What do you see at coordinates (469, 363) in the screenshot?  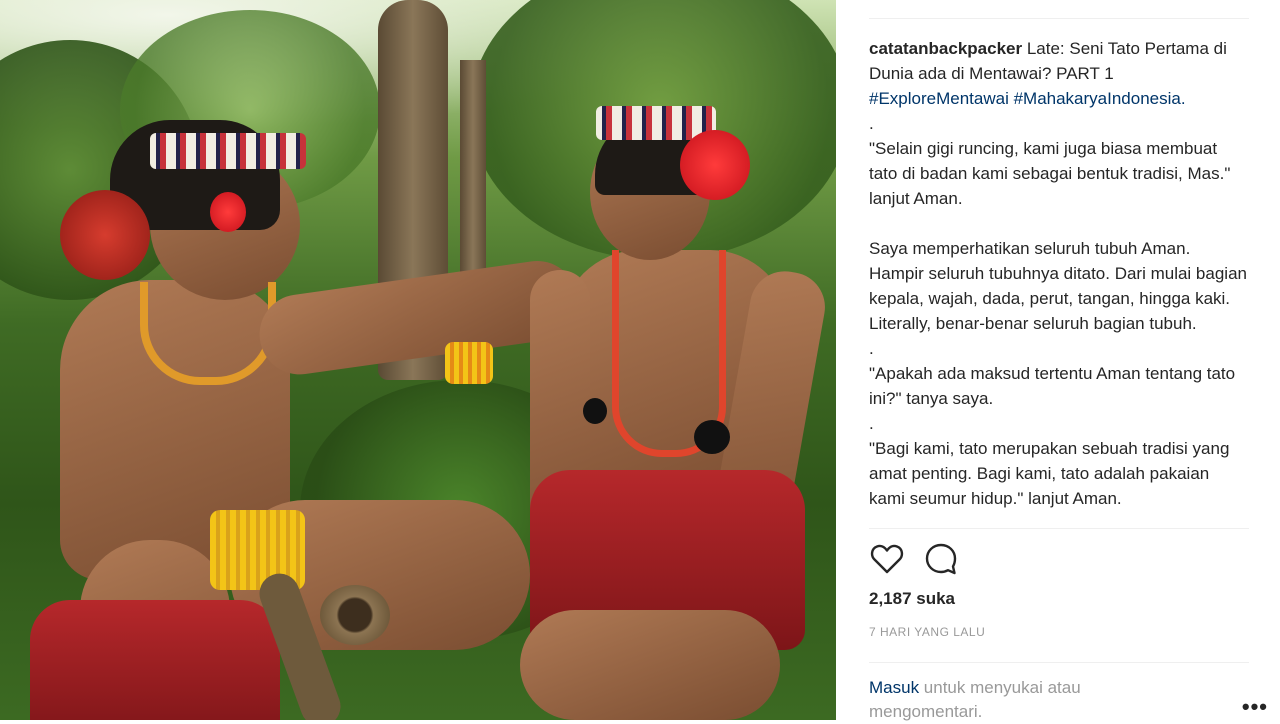 I see `man-bracelet` at bounding box center [469, 363].